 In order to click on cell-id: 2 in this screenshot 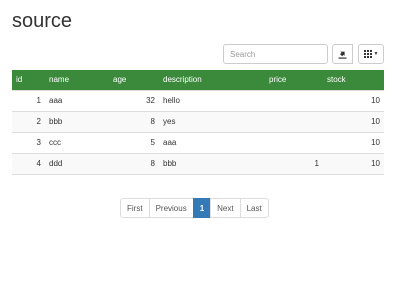, I will do `click(28, 121)`.